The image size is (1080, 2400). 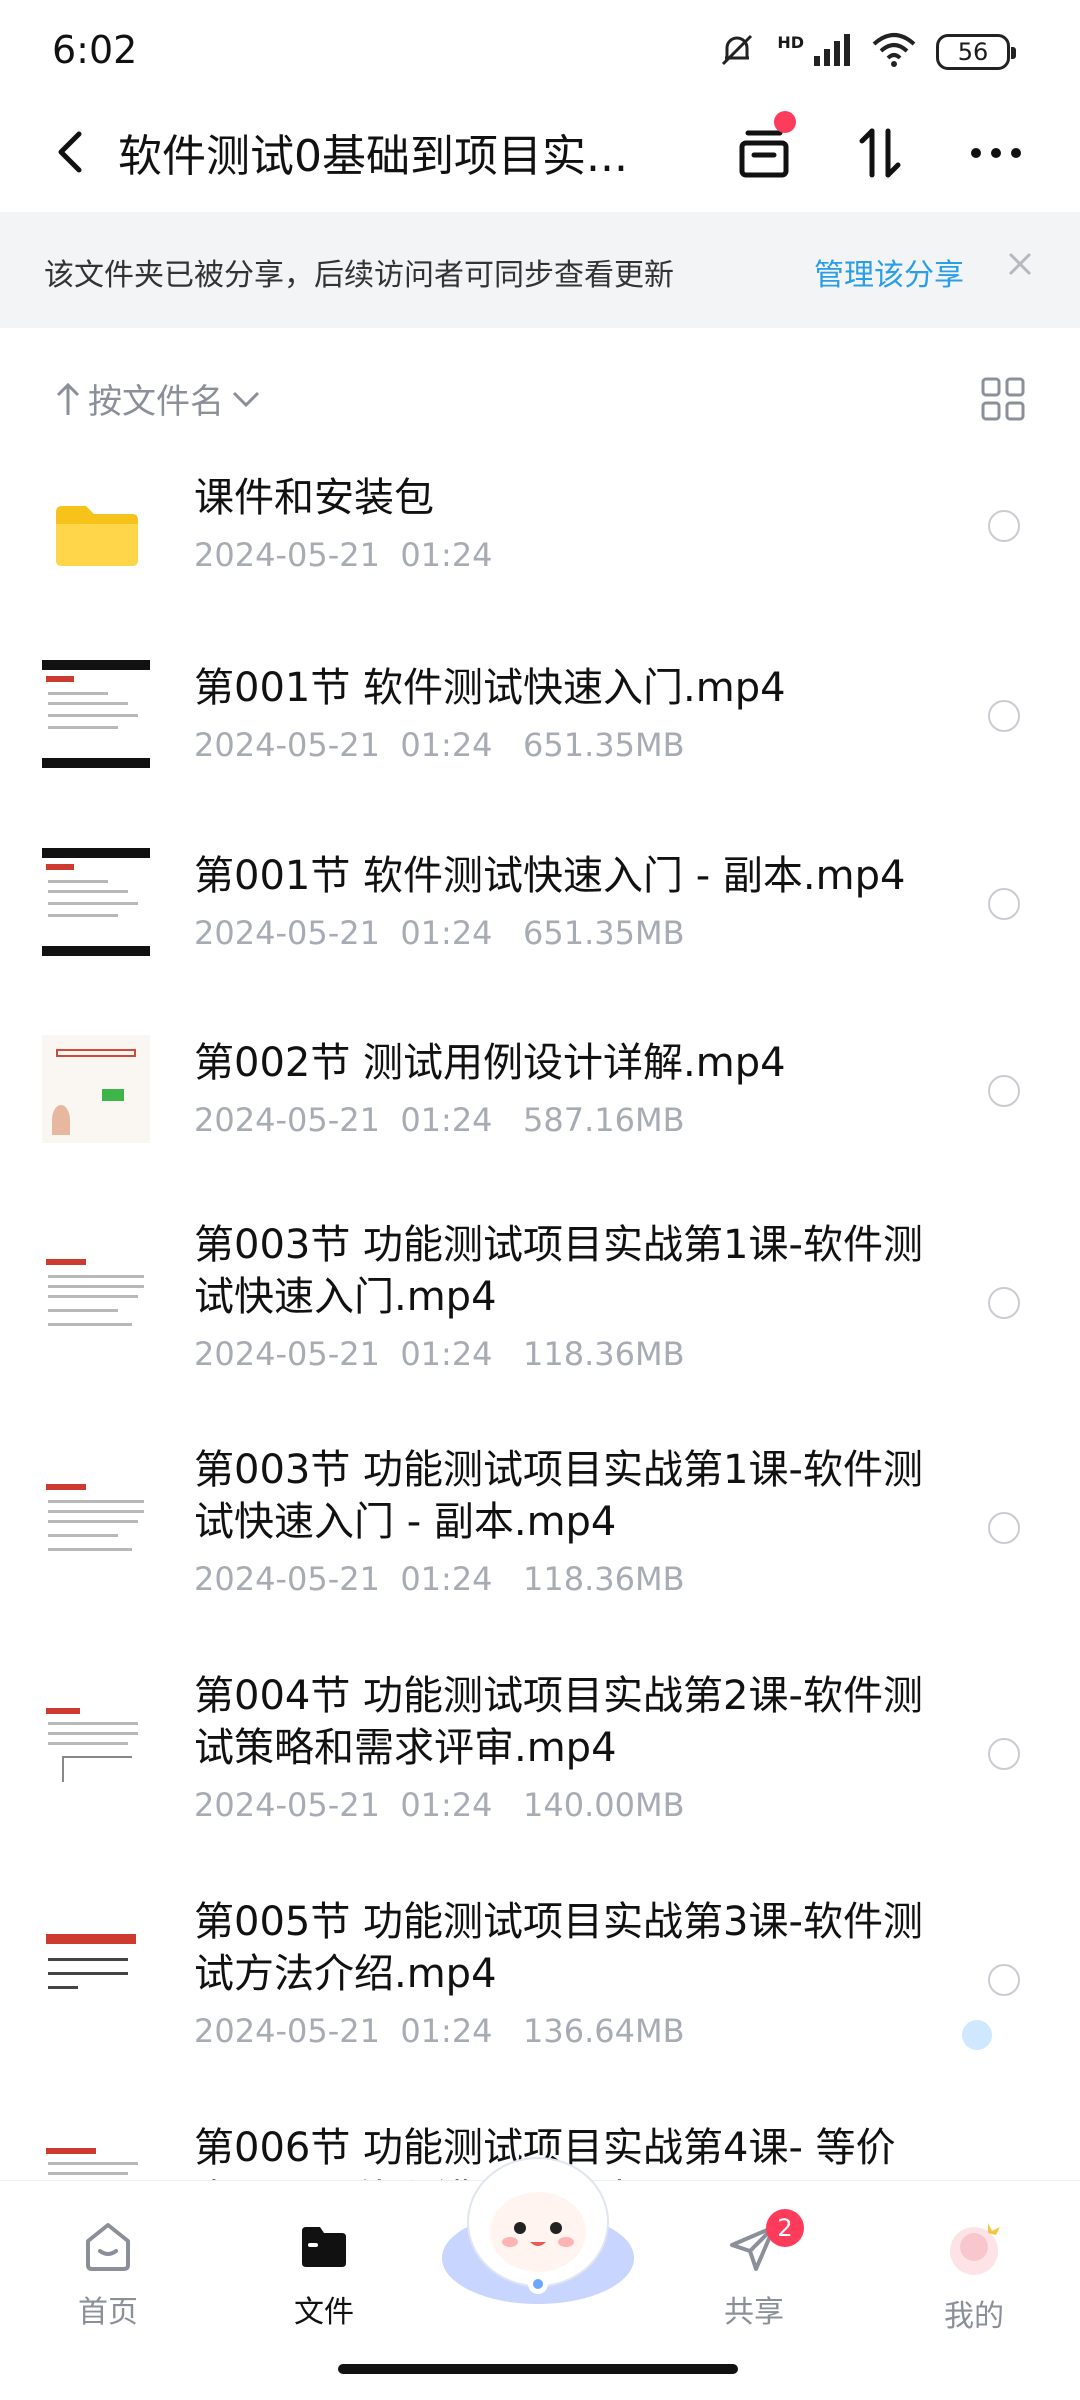 What do you see at coordinates (974, 2316) in the screenshot?
I see `nav-me-label: 我的` at bounding box center [974, 2316].